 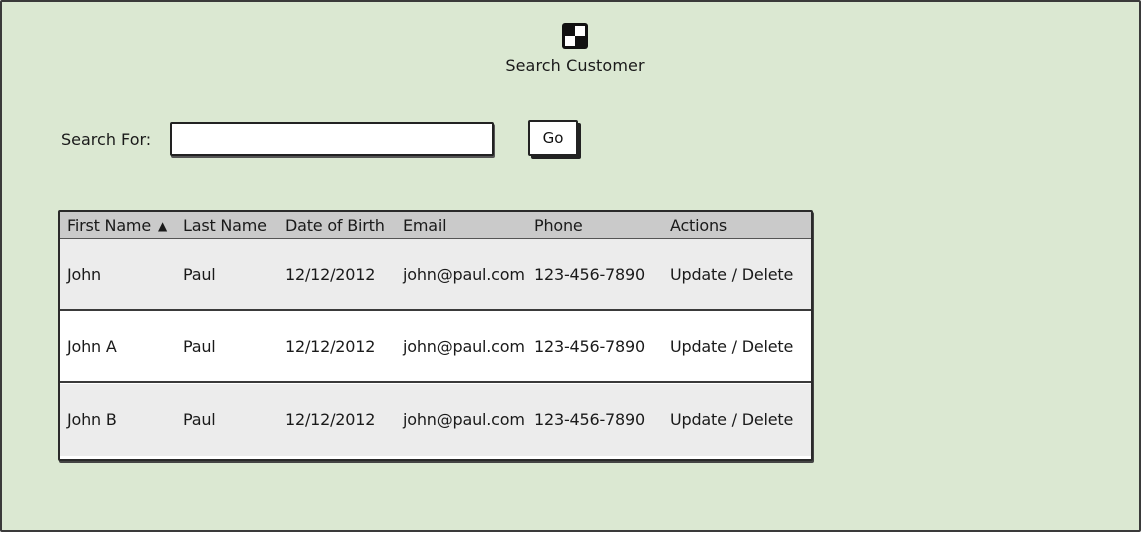 I want to click on column-header-actions: Actions, so click(x=699, y=225).